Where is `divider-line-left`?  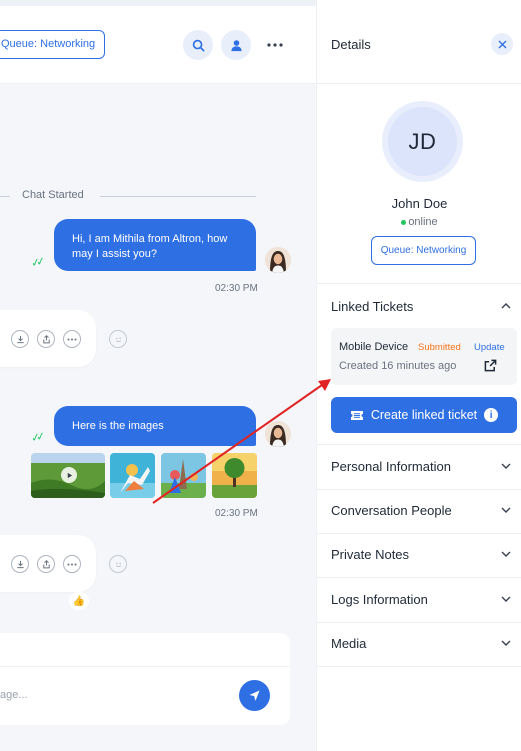 divider-line-left is located at coordinates (5, 196).